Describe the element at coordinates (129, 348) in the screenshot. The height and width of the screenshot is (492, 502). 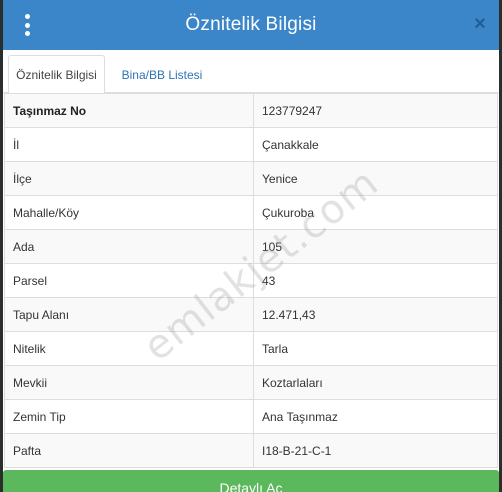
I see `row-key: Nitelik` at that location.